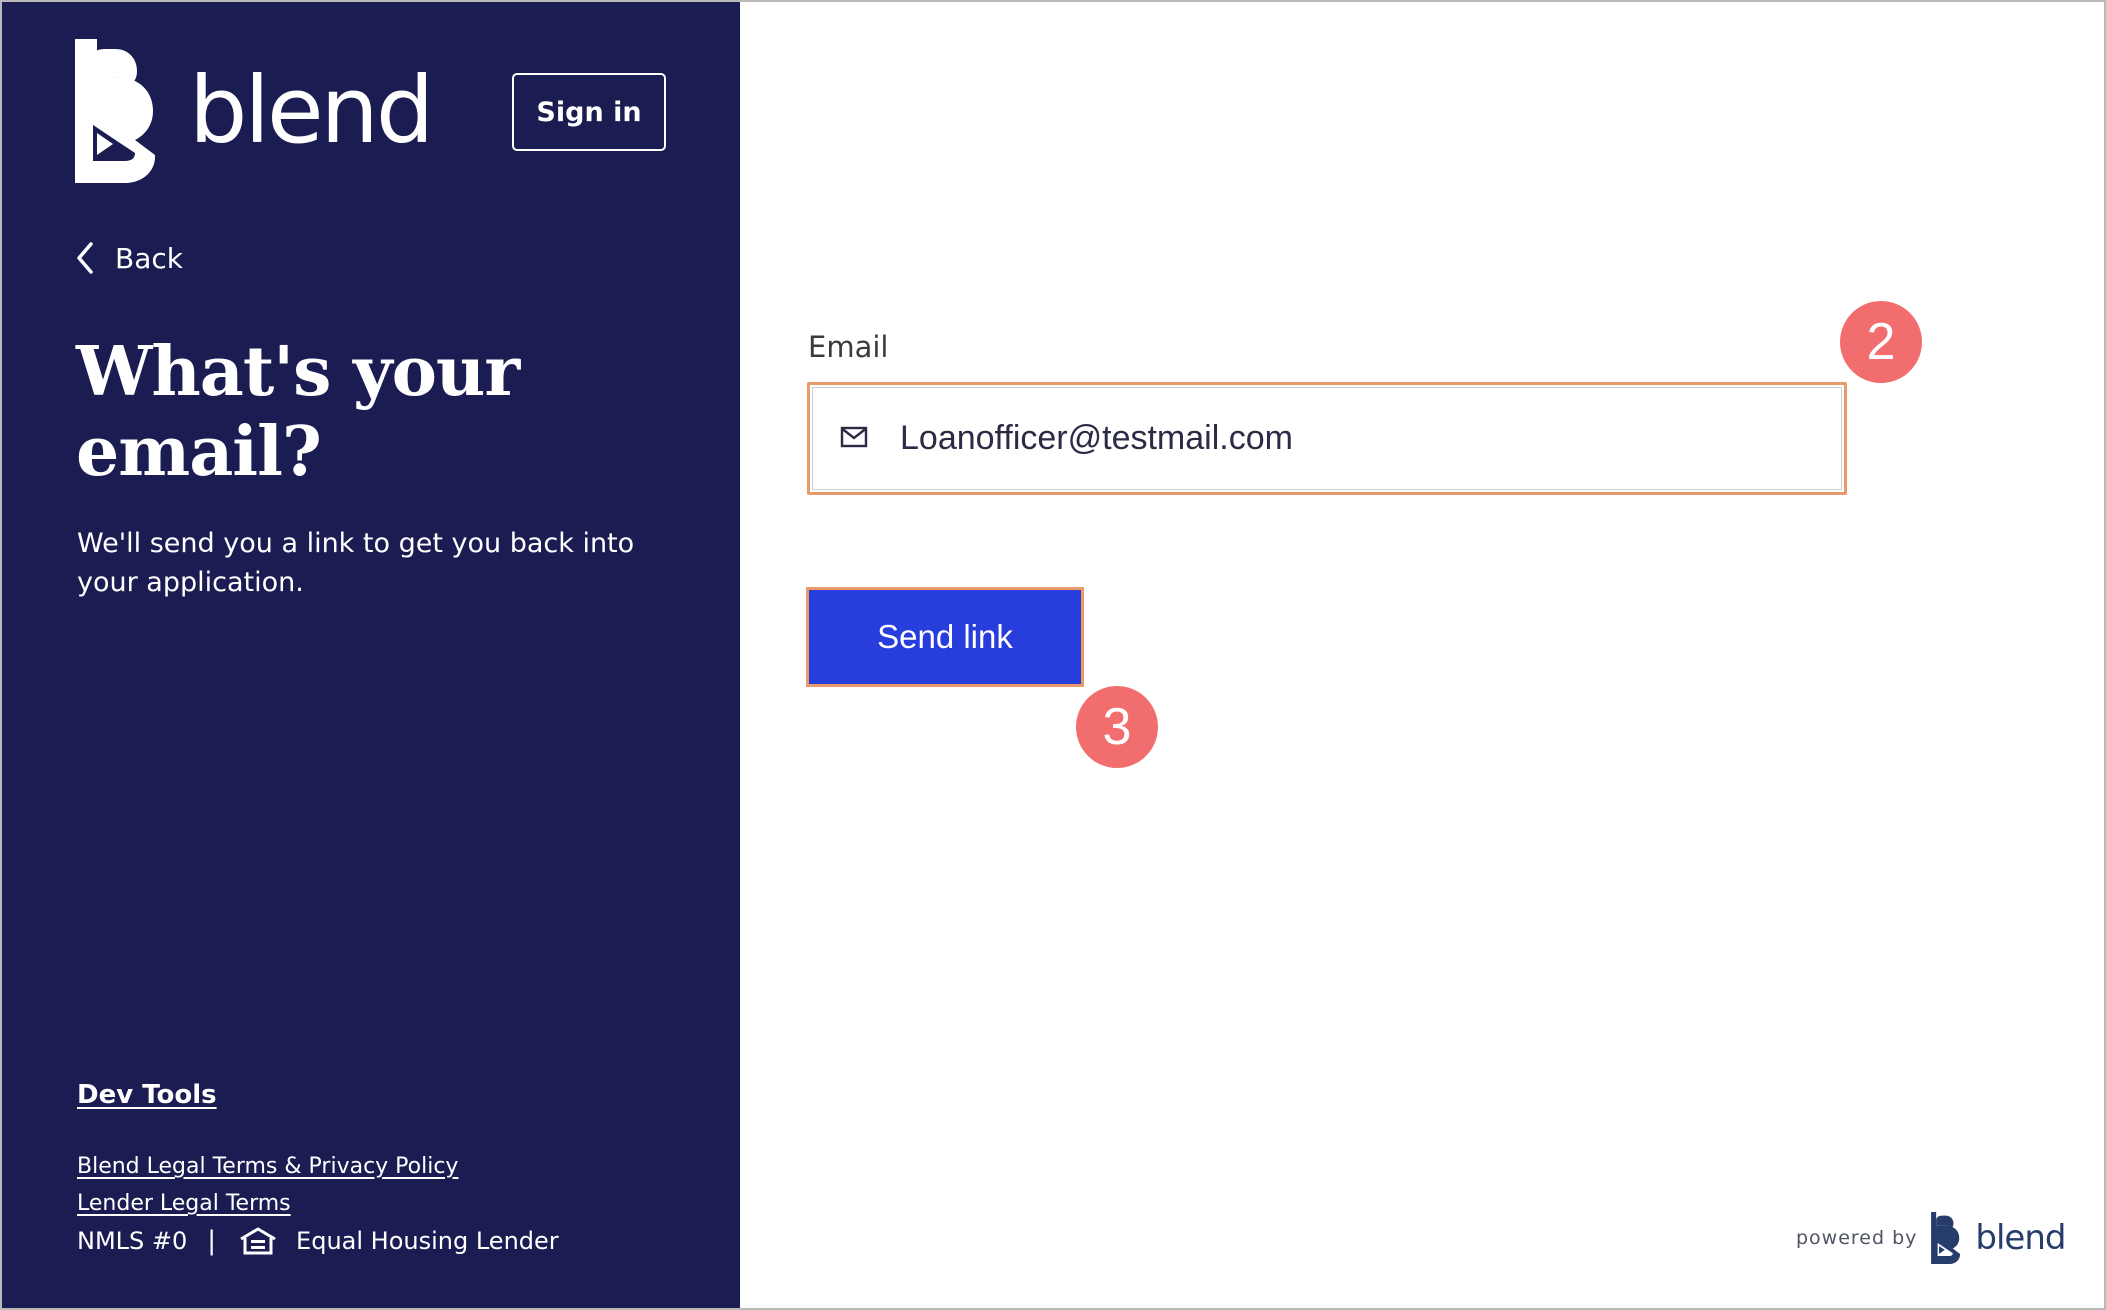 The height and width of the screenshot is (1310, 2106). I want to click on send-link-button: Send link, so click(945, 637).